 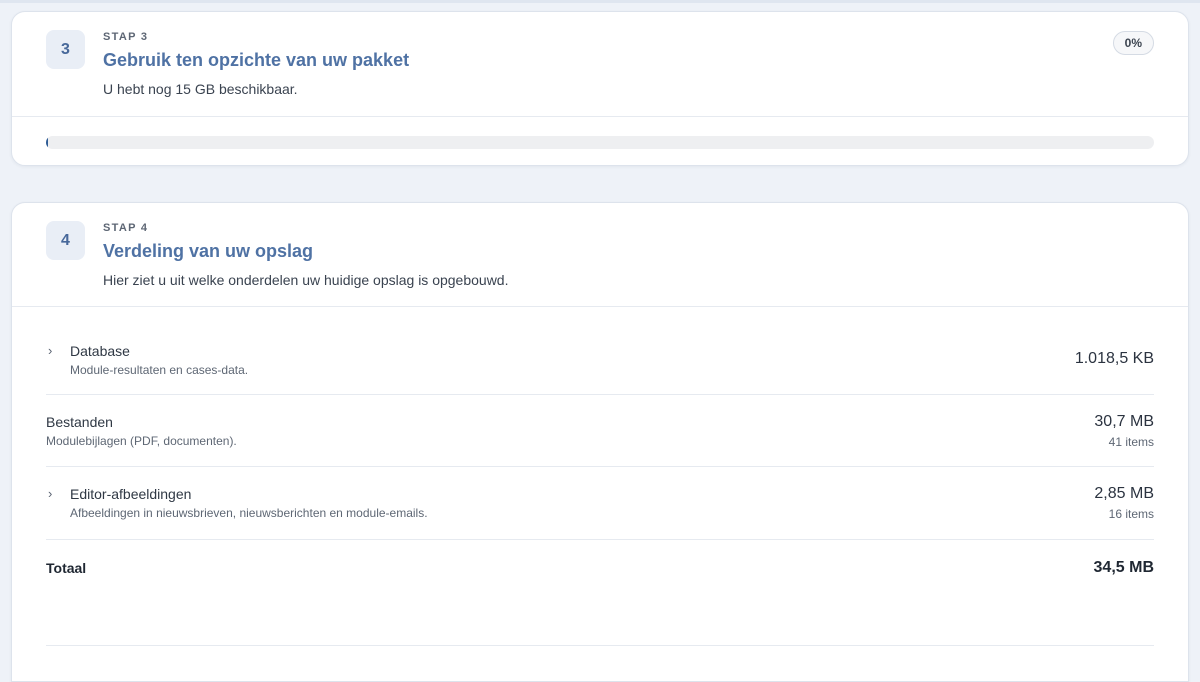 What do you see at coordinates (1114, 358) in the screenshot?
I see `row-size: 1.018,5 KB` at bounding box center [1114, 358].